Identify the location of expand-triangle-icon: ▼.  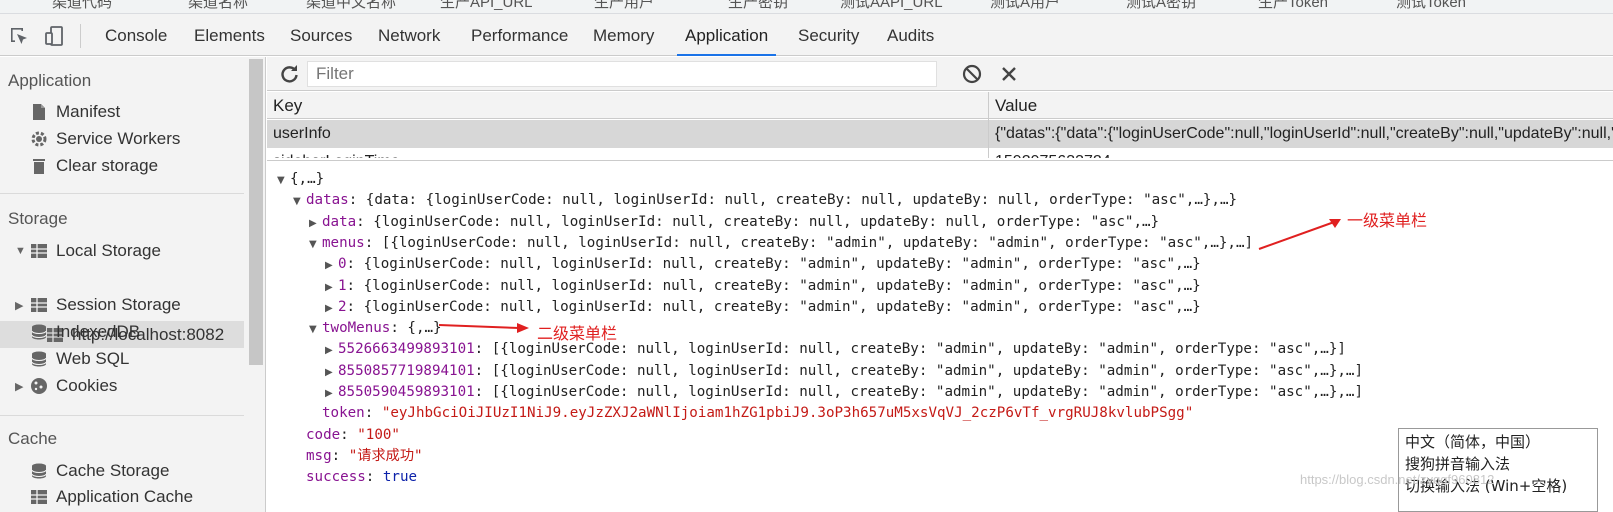
(20, 251).